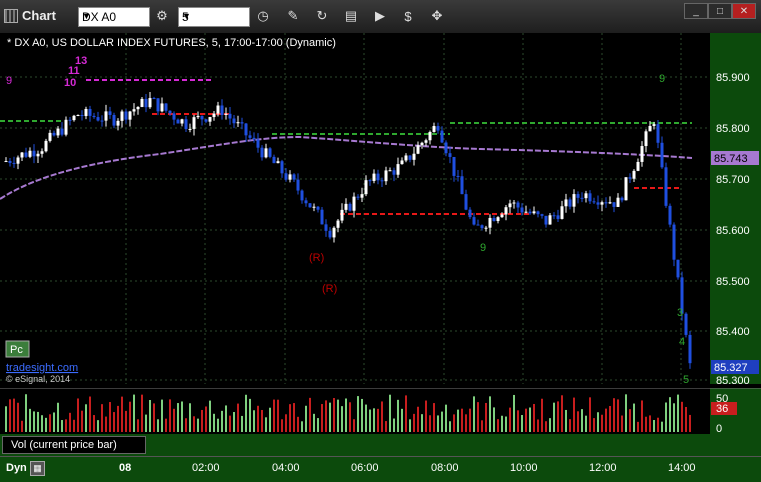 Image resolution: width=761 pixels, height=482 pixels. I want to click on pencil-icon: ✎, so click(293, 16).